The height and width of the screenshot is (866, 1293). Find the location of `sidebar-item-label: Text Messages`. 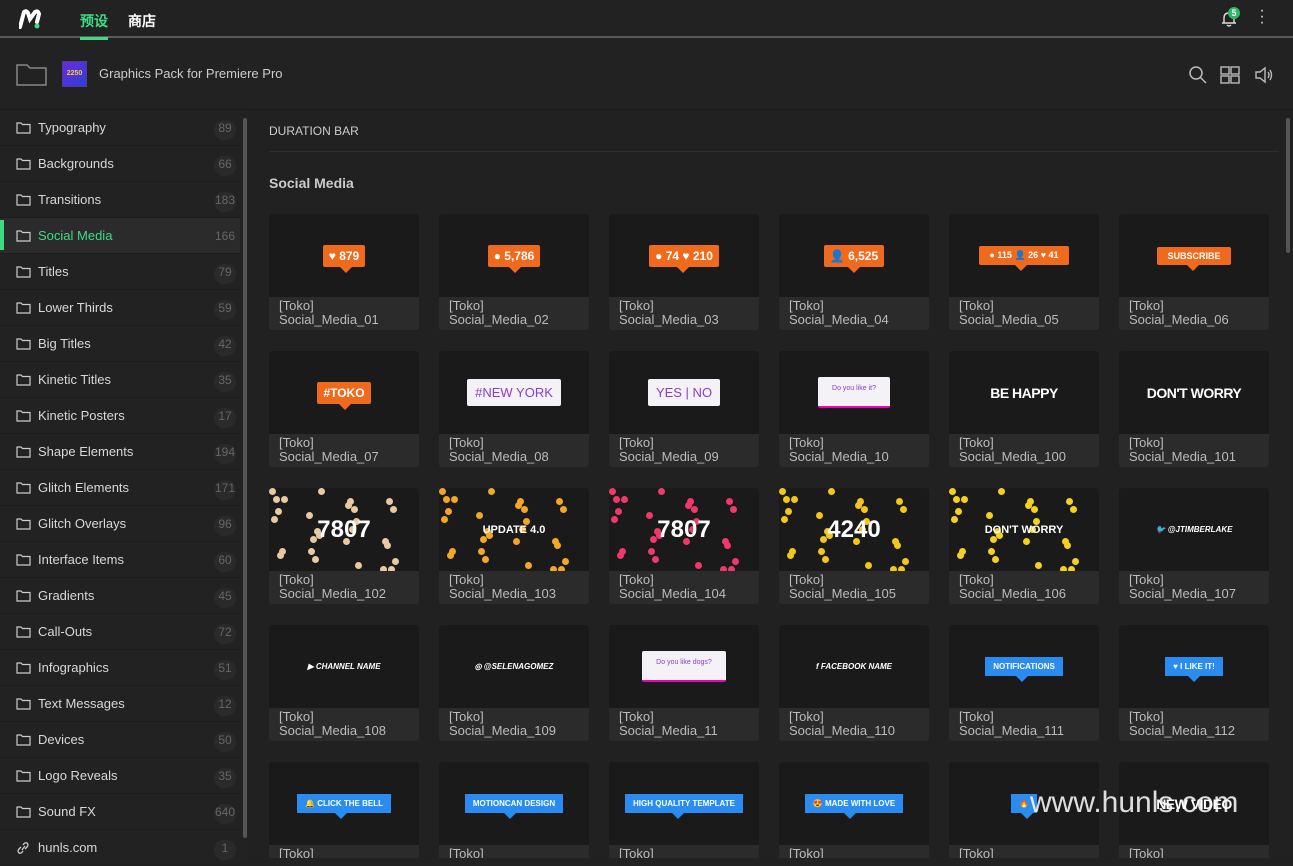

sidebar-item-label: Text Messages is located at coordinates (81, 703).